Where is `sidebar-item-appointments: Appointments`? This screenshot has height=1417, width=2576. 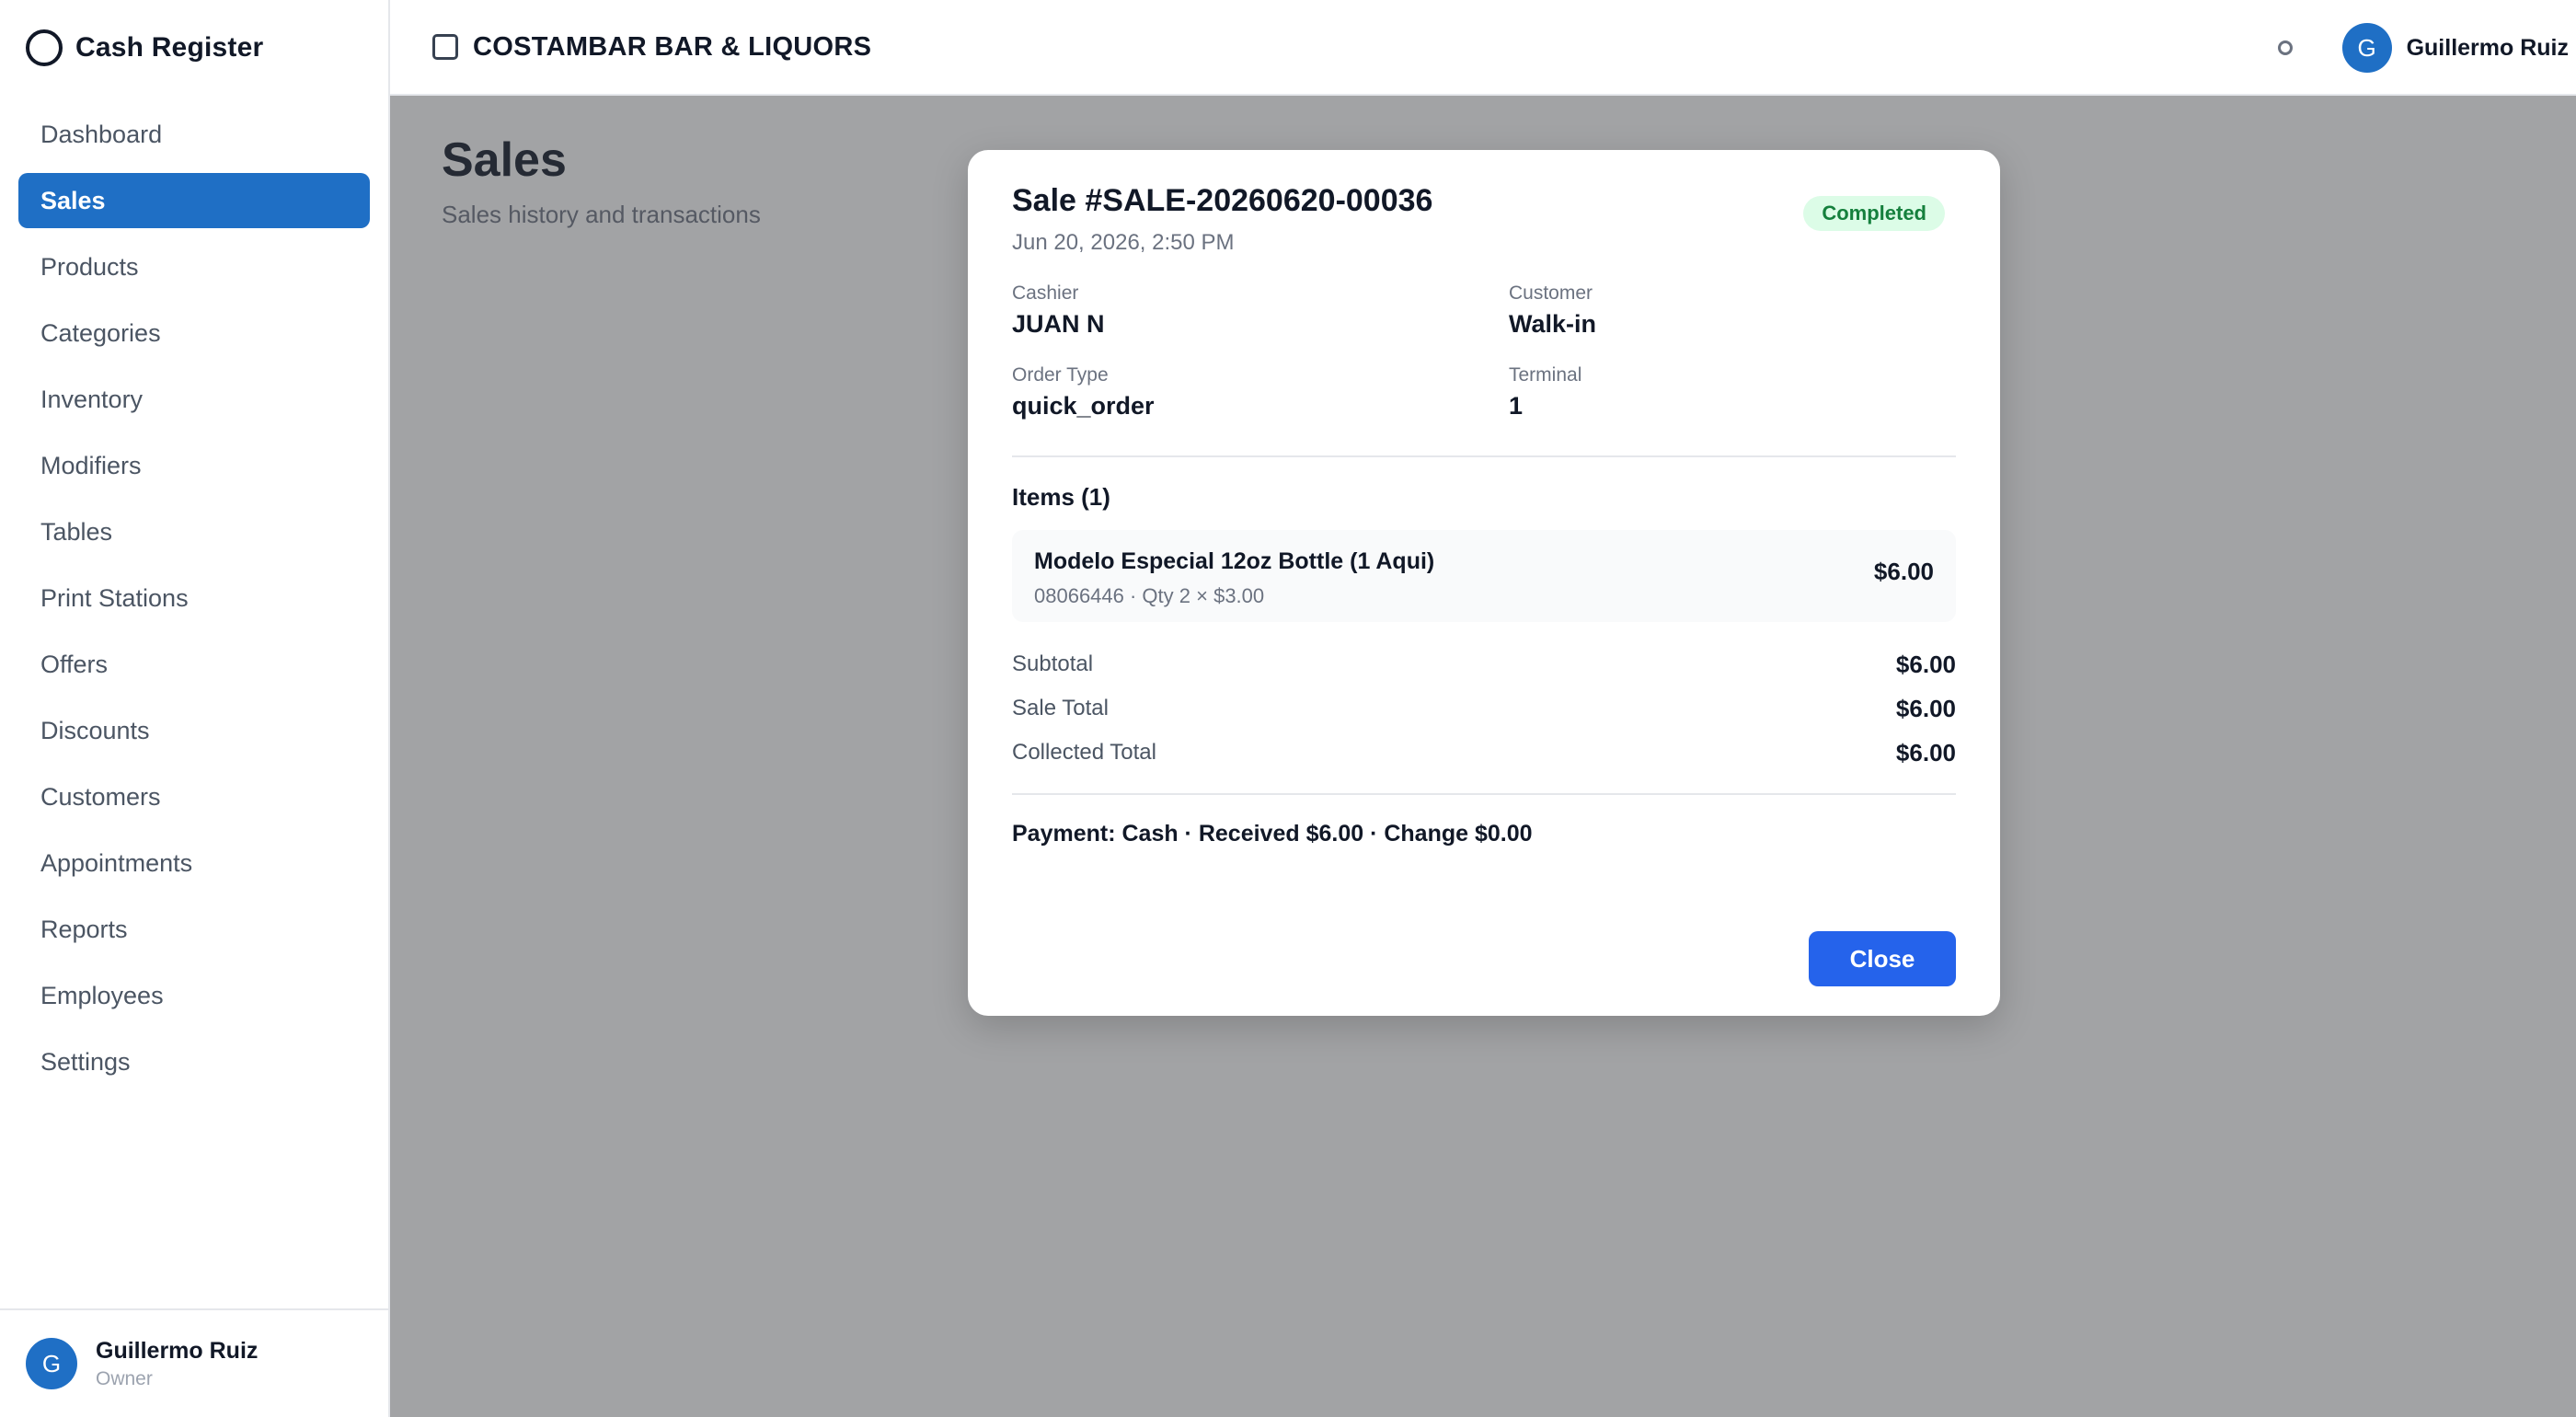 sidebar-item-appointments: Appointments is located at coordinates (194, 863).